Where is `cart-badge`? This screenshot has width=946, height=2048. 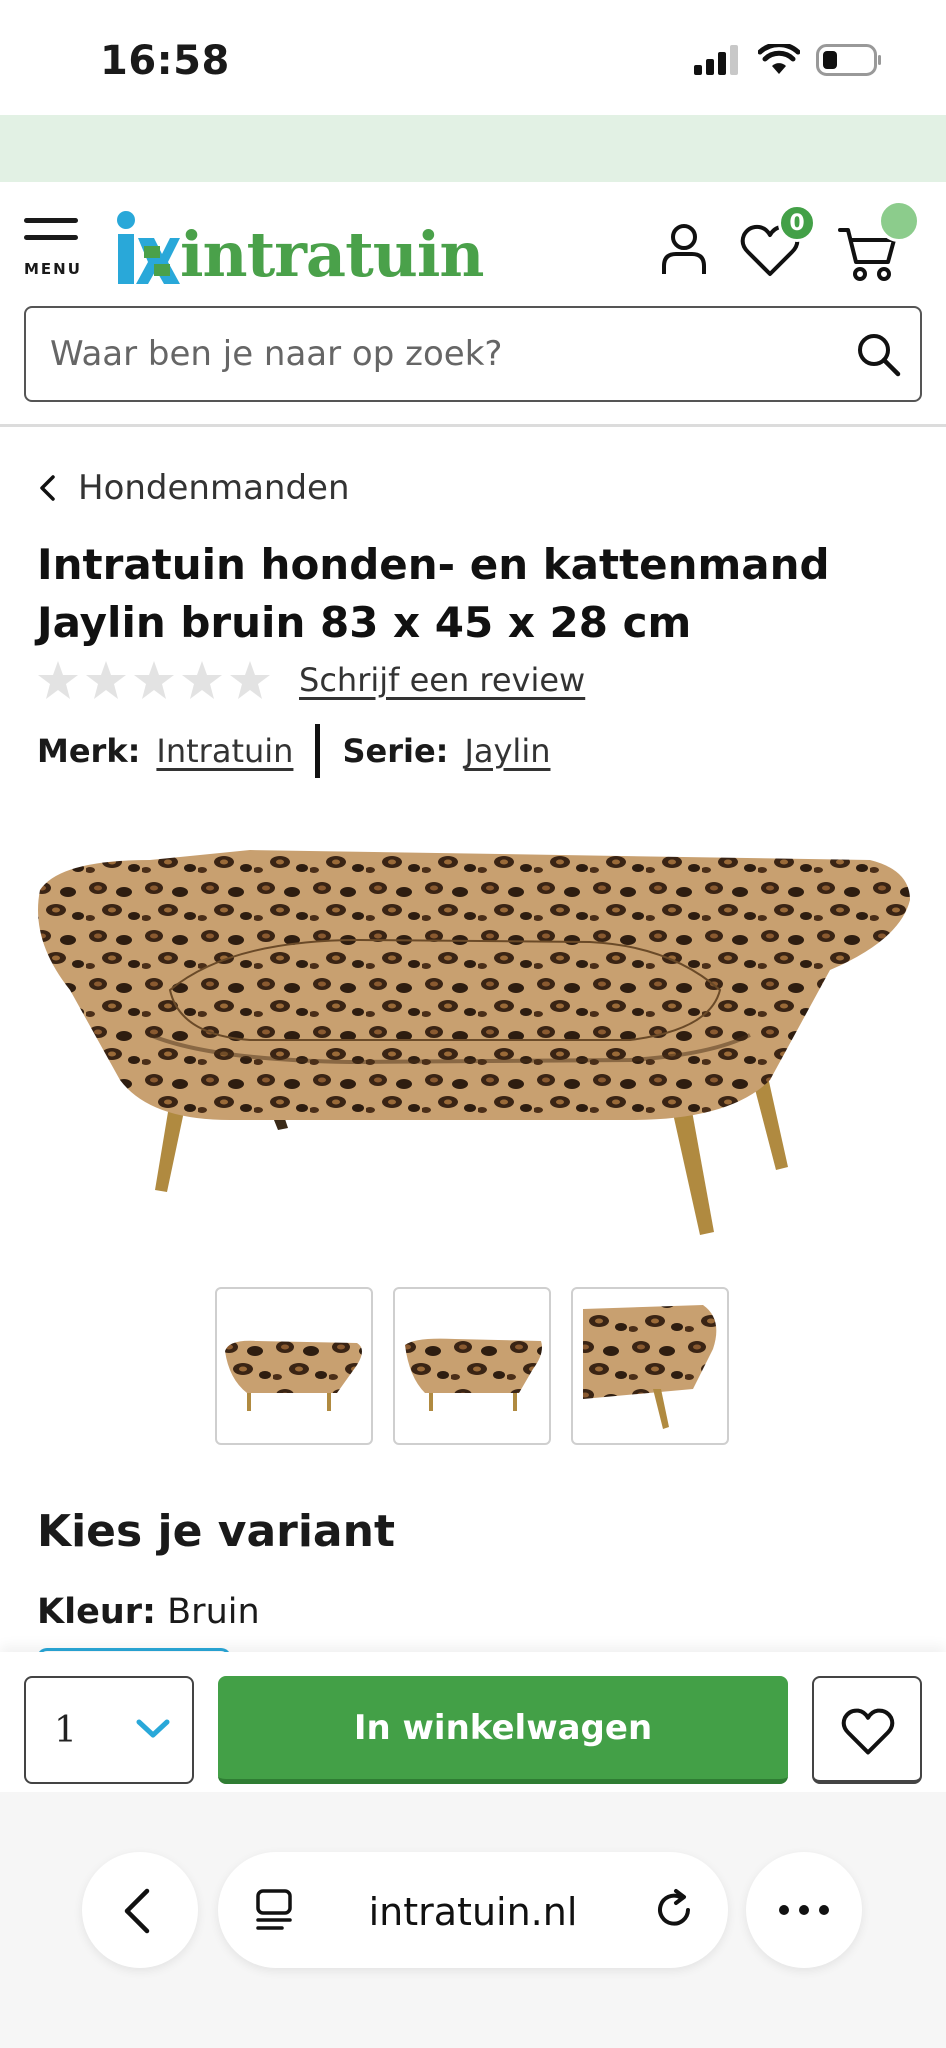 cart-badge is located at coordinates (899, 221).